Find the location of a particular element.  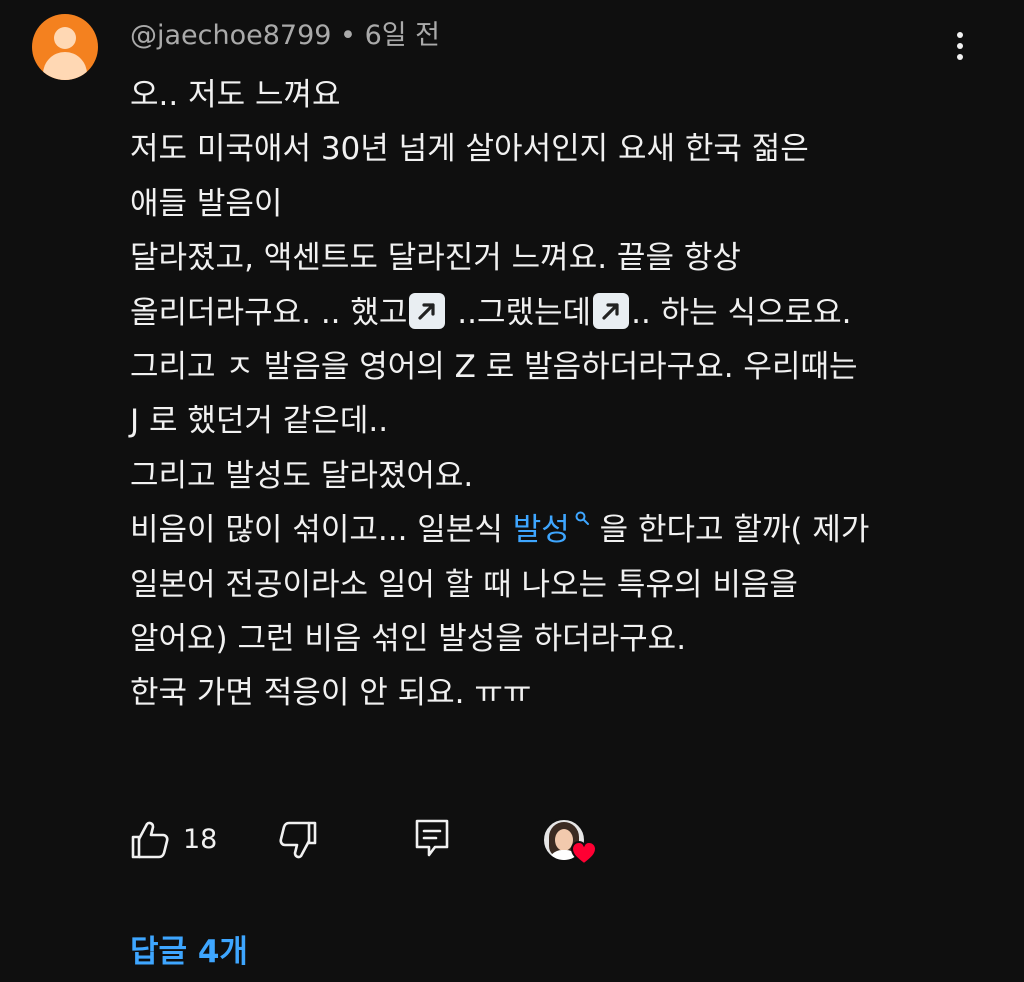

more-options-icon is located at coordinates (960, 46).